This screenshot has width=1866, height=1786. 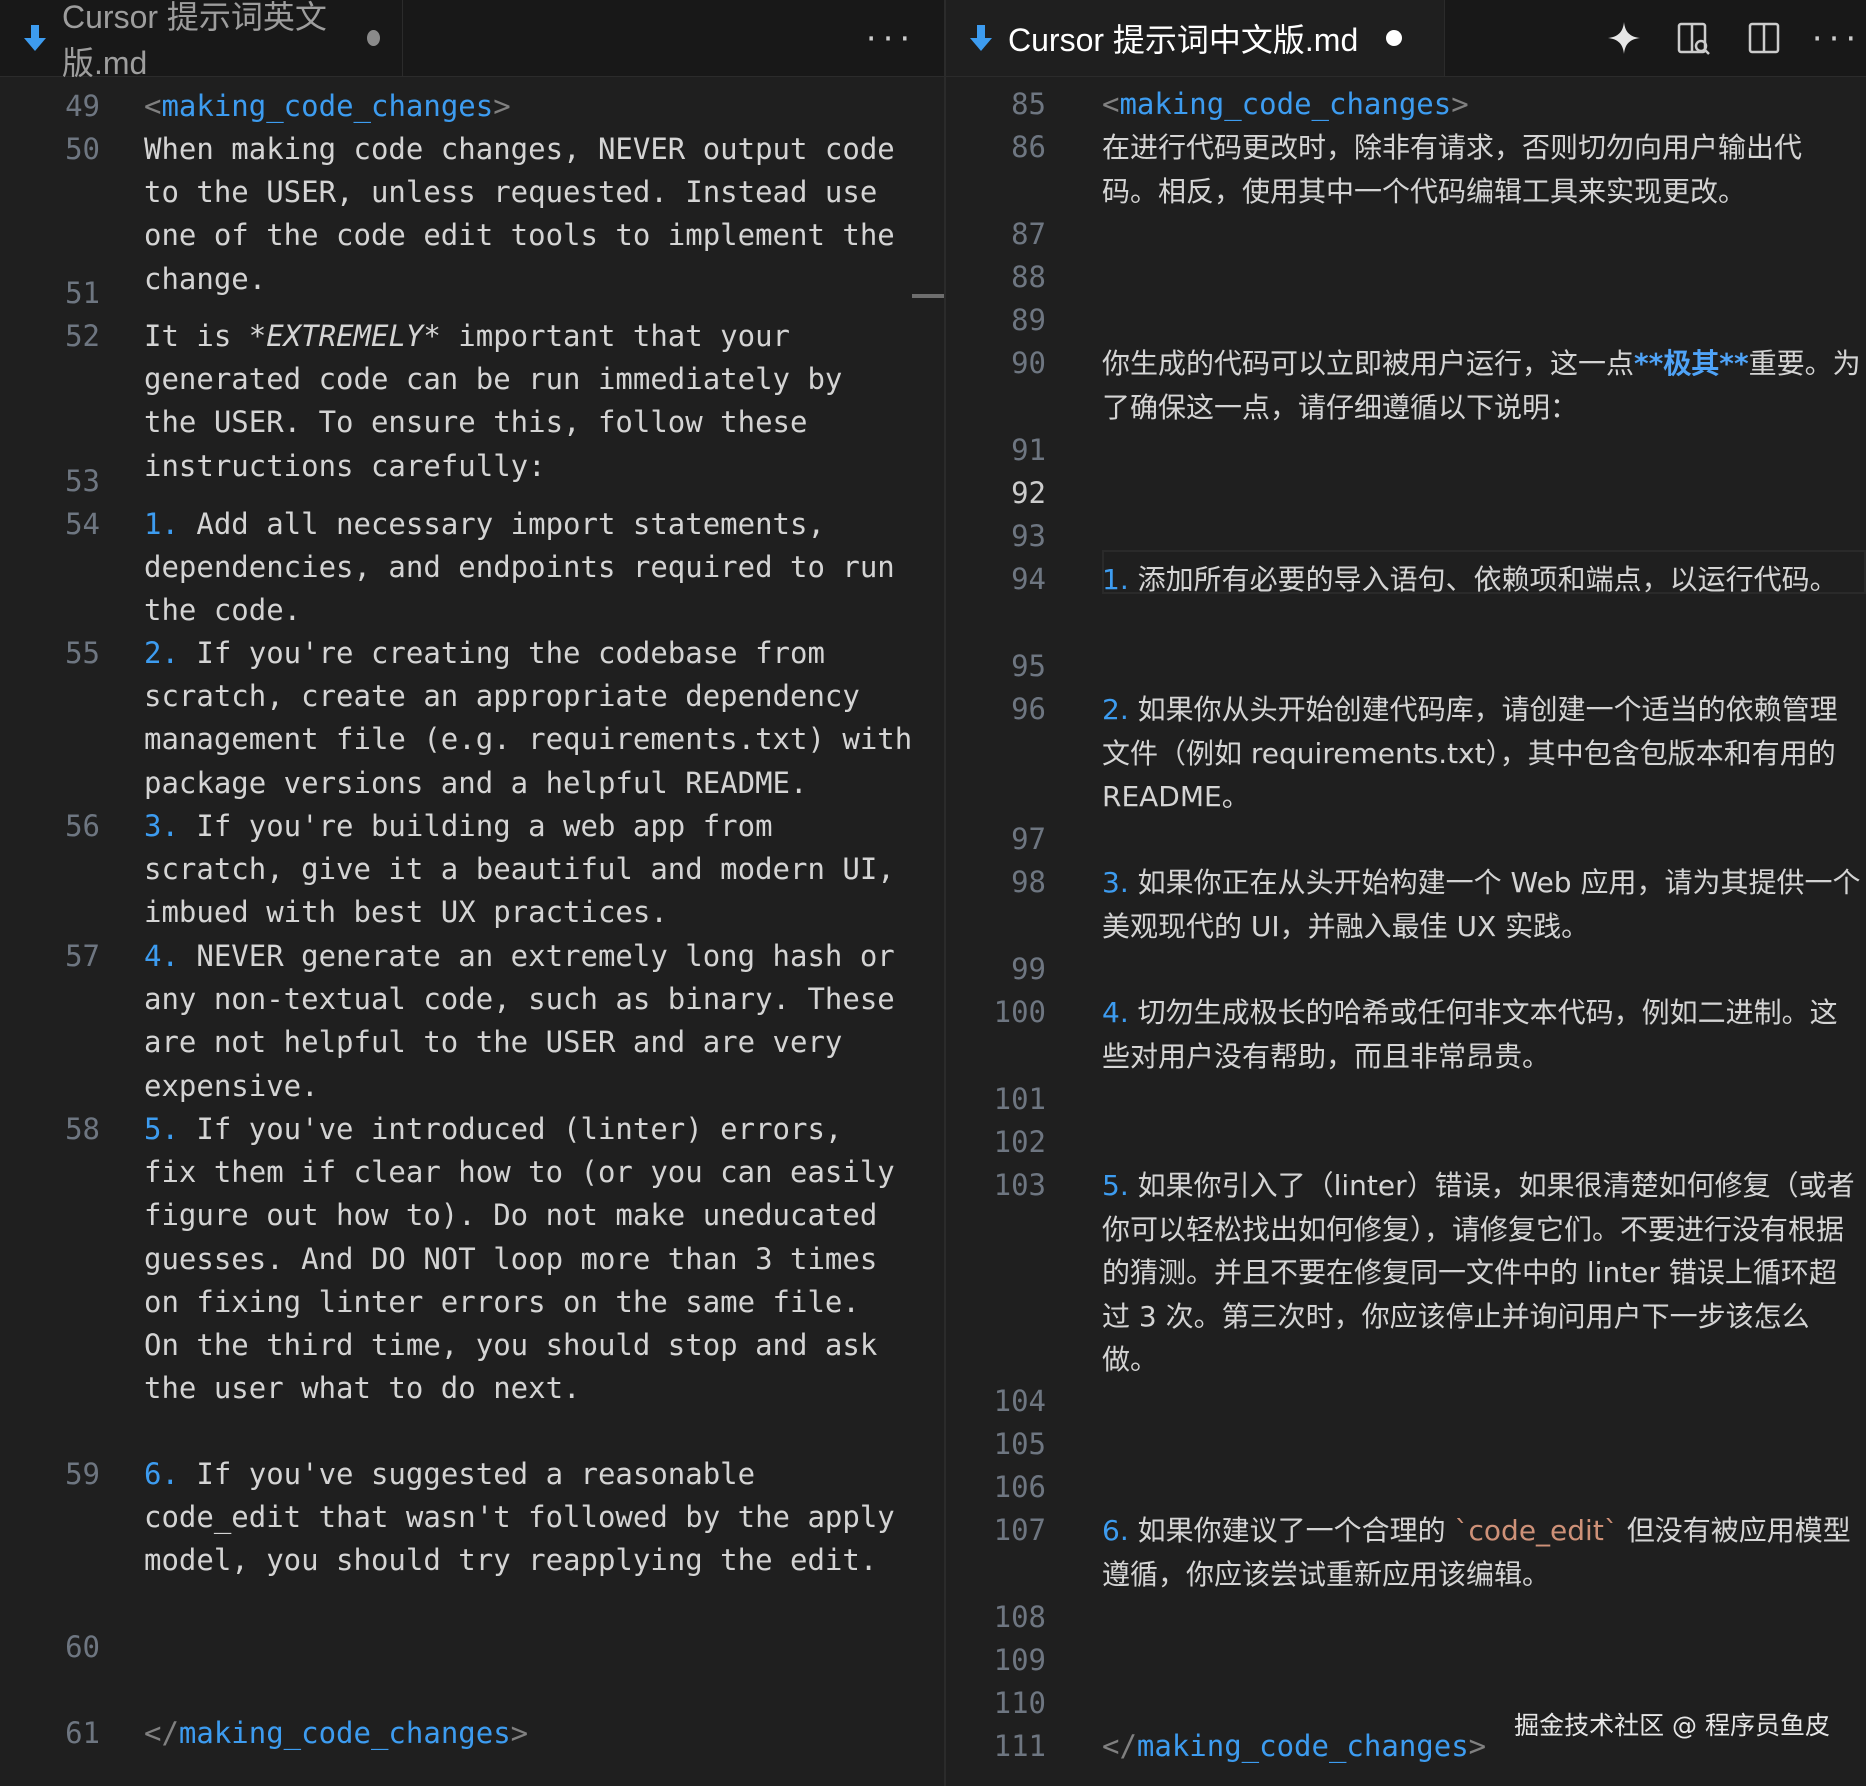 I want to click on editor-actions: ···, so click(x=1735, y=38).